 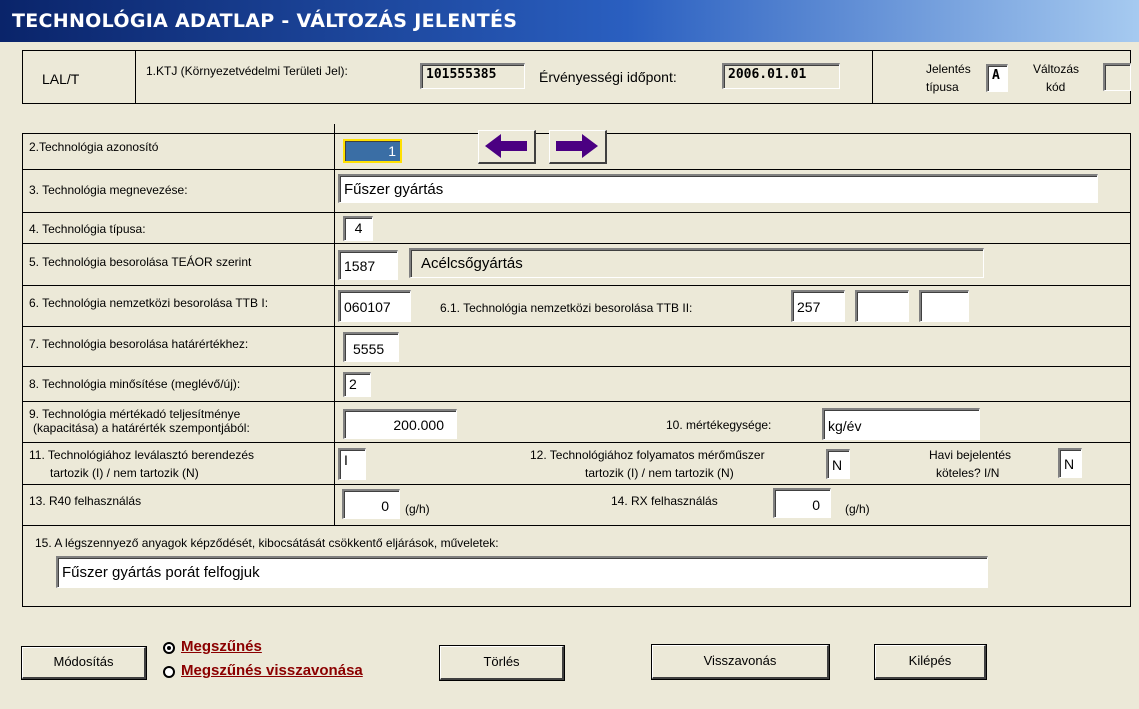 What do you see at coordinates (472, 76) in the screenshot?
I see `ktj-field: 101555385` at bounding box center [472, 76].